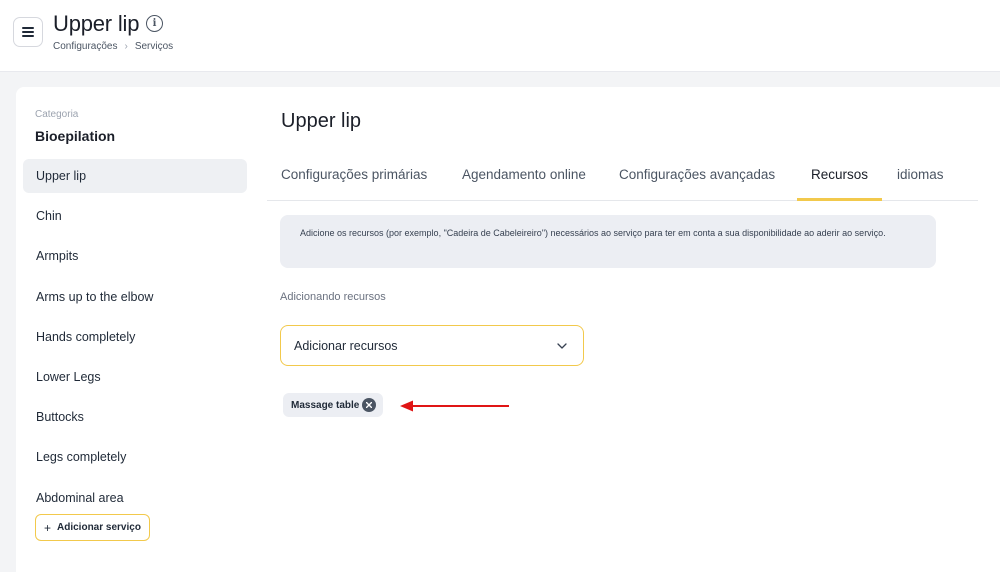 This screenshot has height=572, width=1000. What do you see at coordinates (135, 337) in the screenshot?
I see `service-item-hands-completely: Hands completely` at bounding box center [135, 337].